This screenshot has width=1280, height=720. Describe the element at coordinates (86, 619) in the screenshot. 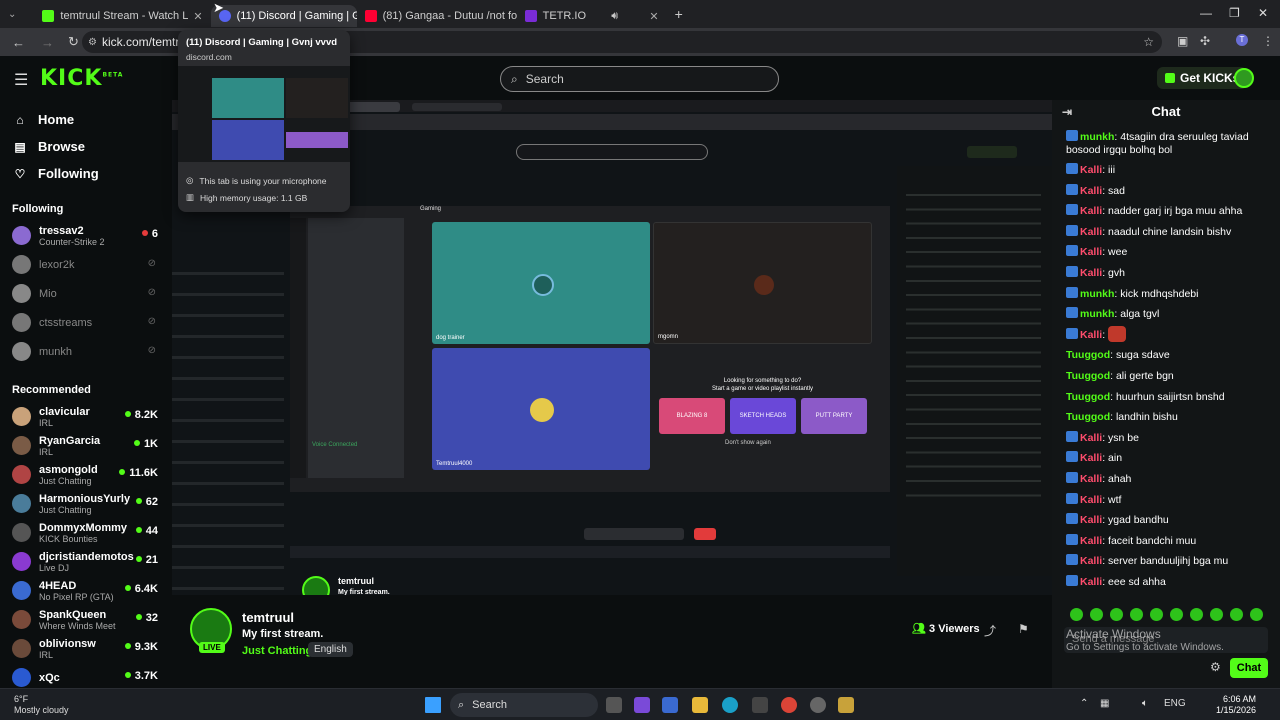

I see `recommended-channel: SpankQueen Where Winds Meet 32` at that location.